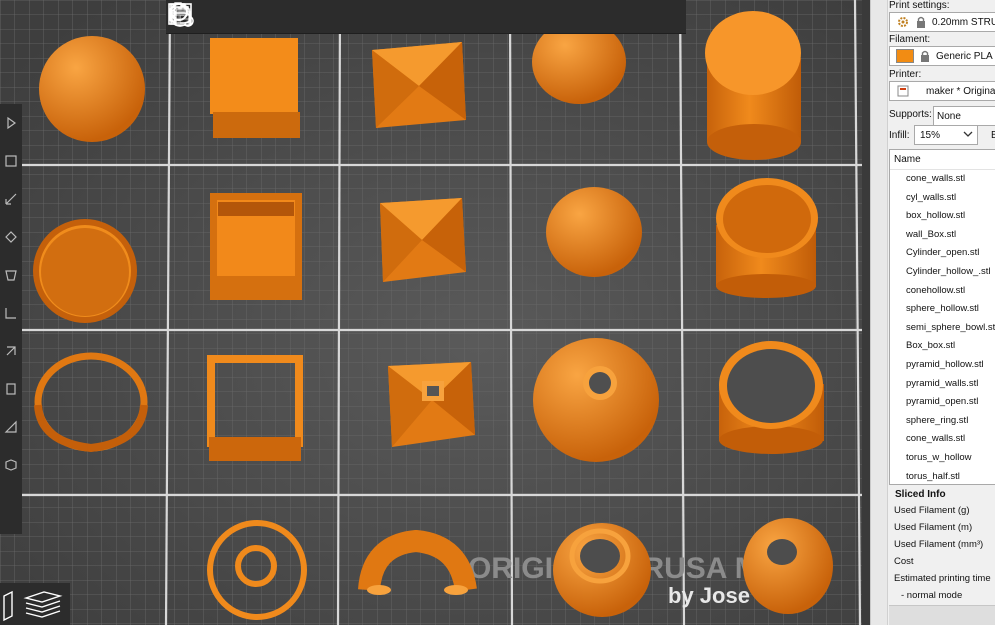 Image resolution: width=995 pixels, height=625 pixels. What do you see at coordinates (788, 566) in the screenshot?
I see `torus-model` at bounding box center [788, 566].